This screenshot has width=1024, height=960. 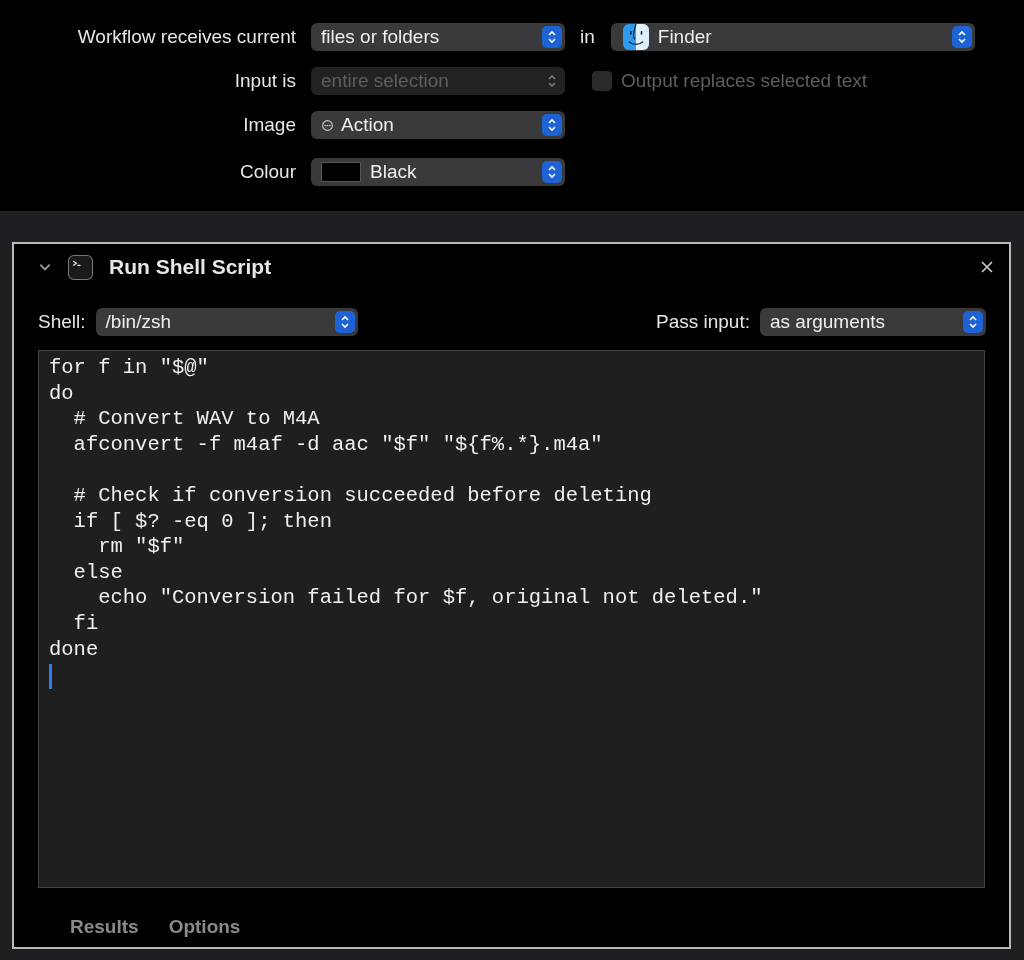 What do you see at coordinates (438, 172) in the screenshot?
I see `popup-button: Black` at bounding box center [438, 172].